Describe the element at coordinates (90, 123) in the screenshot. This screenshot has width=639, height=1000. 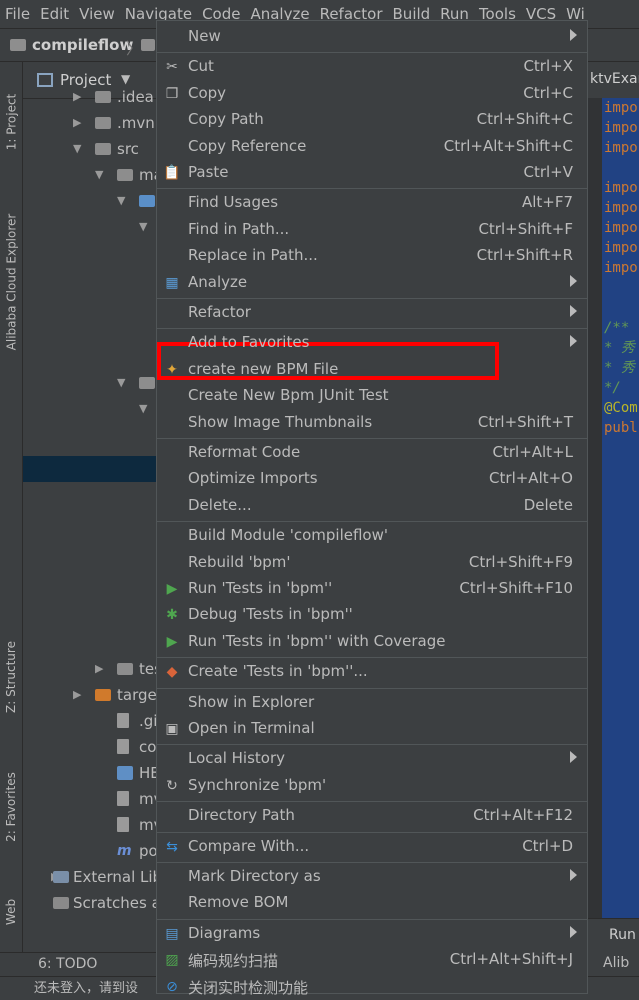
I see `tree-row: ▶ .mvn` at that location.